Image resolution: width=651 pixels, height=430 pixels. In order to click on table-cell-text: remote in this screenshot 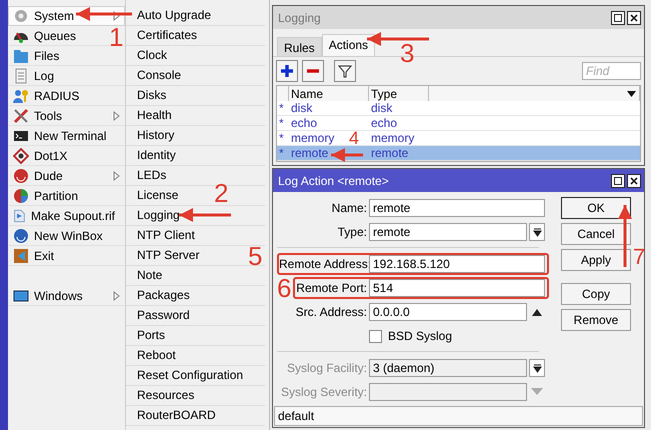, I will do `click(389, 153)`.